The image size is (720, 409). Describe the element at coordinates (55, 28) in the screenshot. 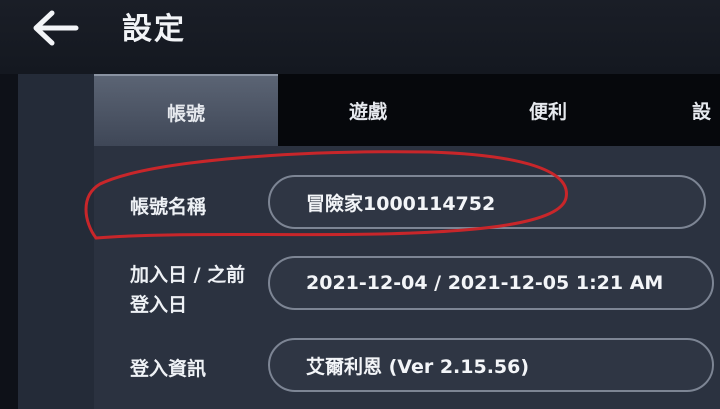

I see `back-arrow-icon` at that location.